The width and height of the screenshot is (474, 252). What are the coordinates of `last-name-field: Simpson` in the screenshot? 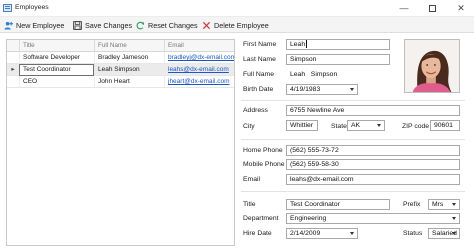 It's located at (338, 59).